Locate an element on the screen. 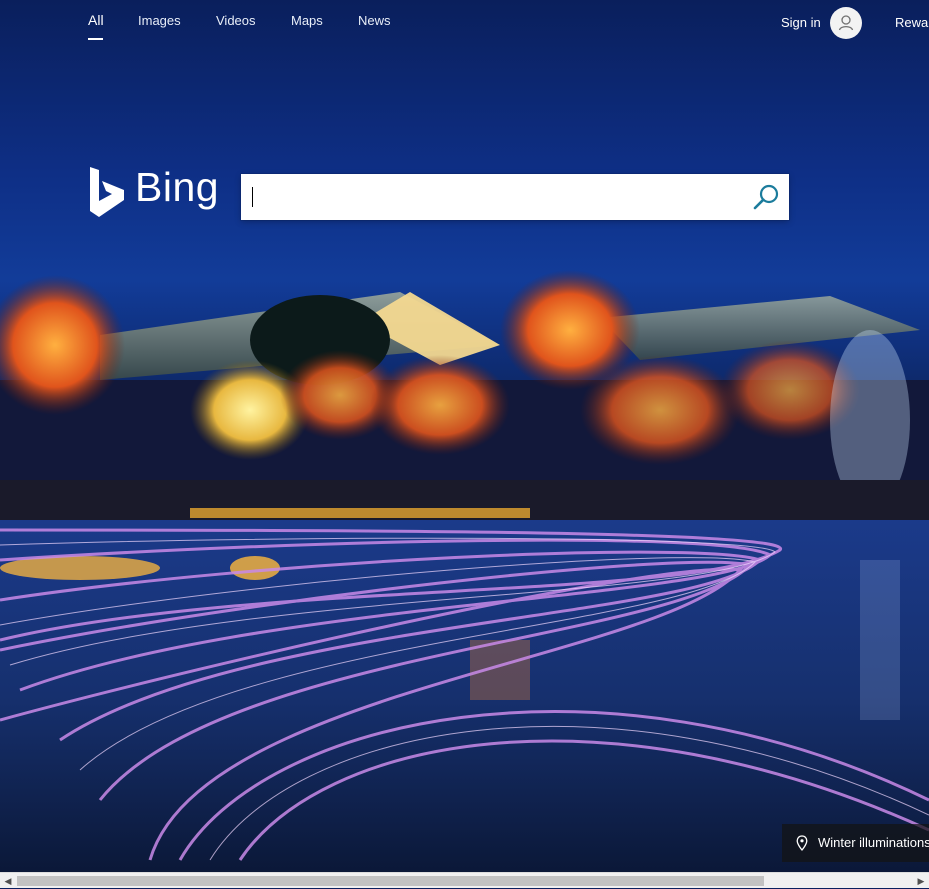 This screenshot has width=929, height=889. magnifier-icon is located at coordinates (766, 197).